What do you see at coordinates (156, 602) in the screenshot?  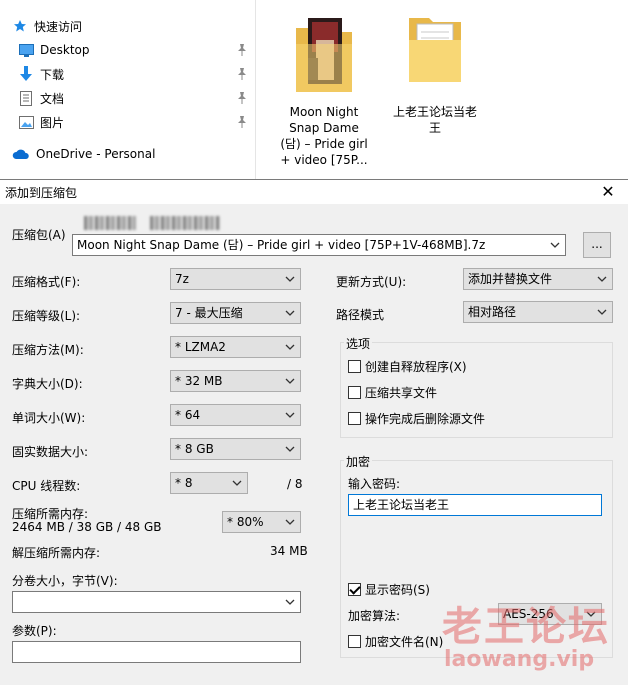 I see `volume-size-combo` at bounding box center [156, 602].